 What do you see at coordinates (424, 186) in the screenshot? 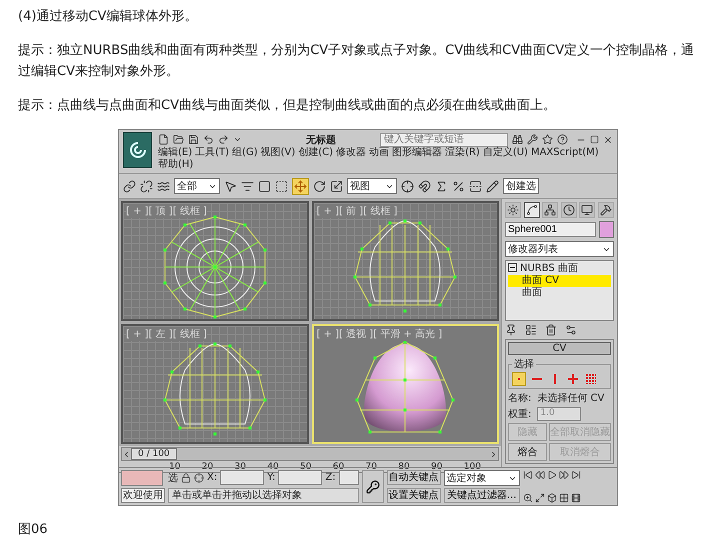
I see `snap-icon` at bounding box center [424, 186].